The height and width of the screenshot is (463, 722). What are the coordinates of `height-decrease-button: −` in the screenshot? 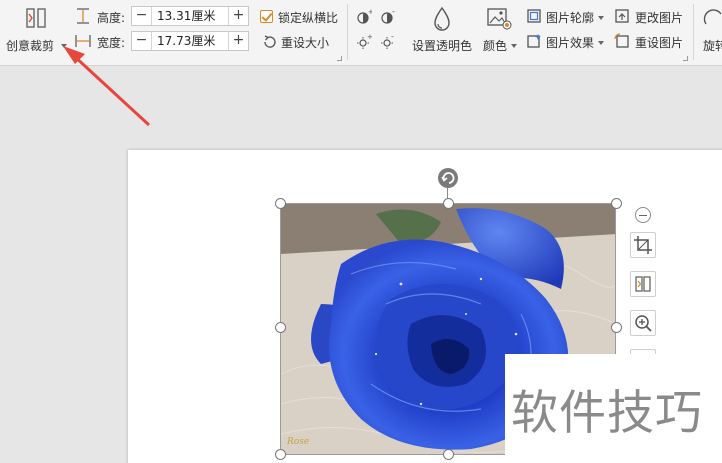 It's located at (142, 16).